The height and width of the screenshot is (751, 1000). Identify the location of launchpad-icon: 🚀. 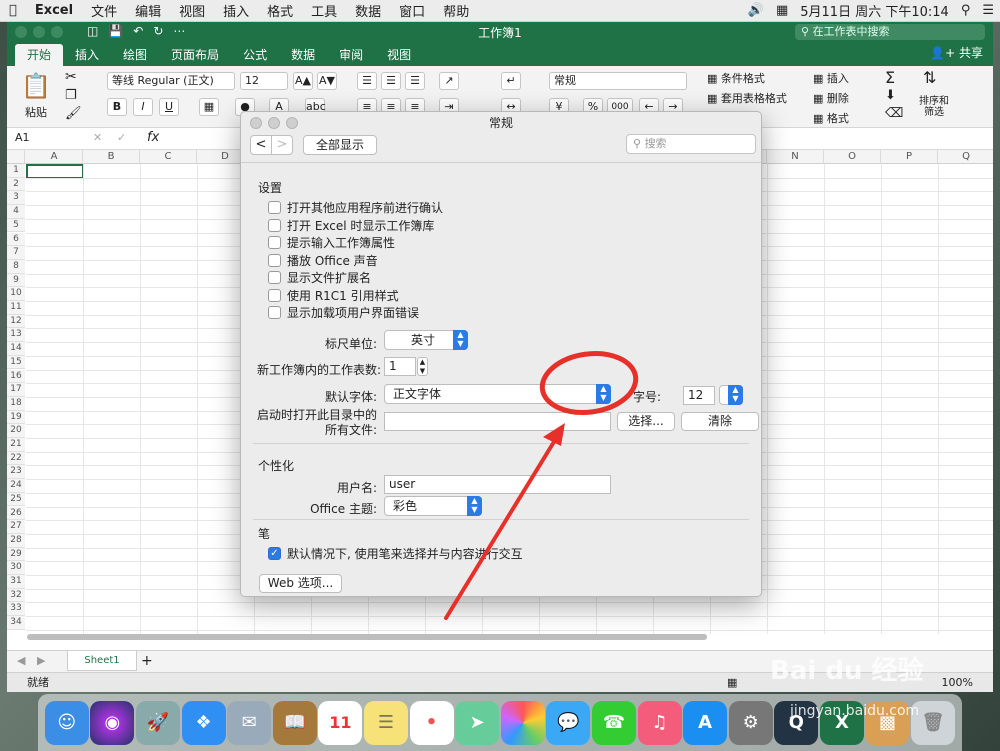
(157, 722).